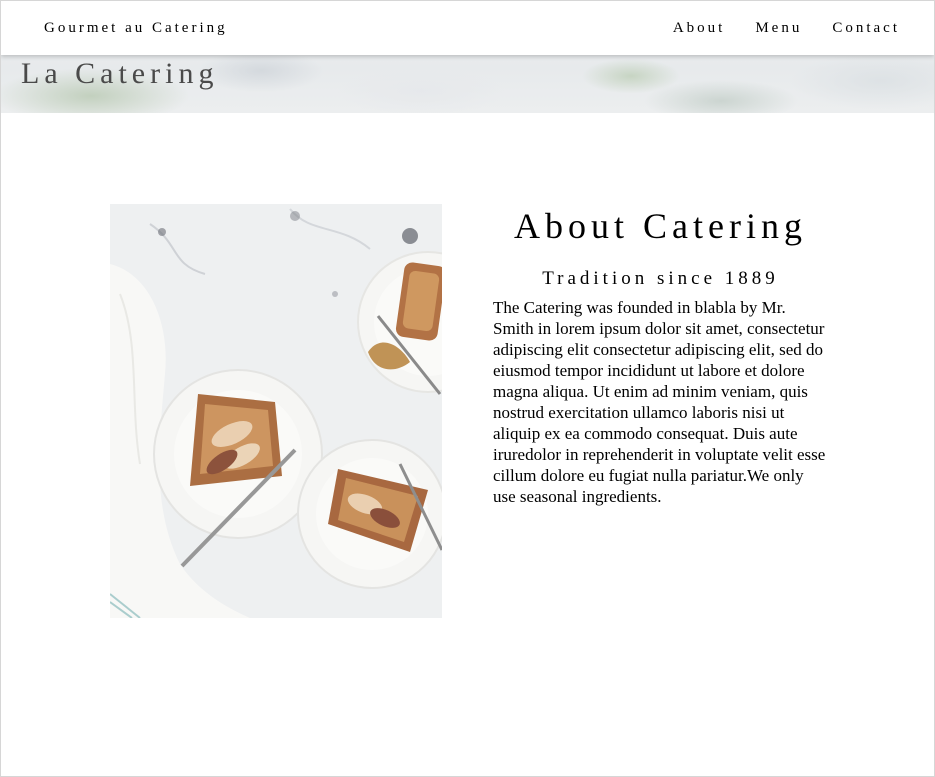 This screenshot has width=935, height=777. I want to click on hero-title: La Catering, so click(120, 73).